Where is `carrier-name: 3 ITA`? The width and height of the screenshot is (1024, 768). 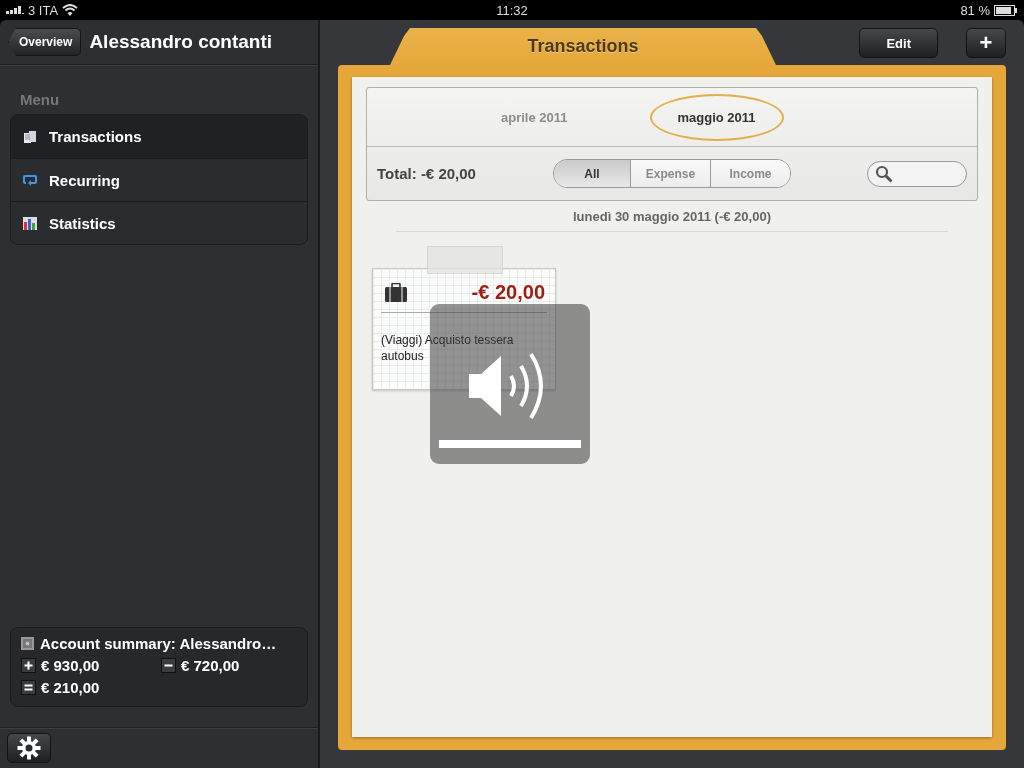
carrier-name: 3 ITA is located at coordinates (43, 10).